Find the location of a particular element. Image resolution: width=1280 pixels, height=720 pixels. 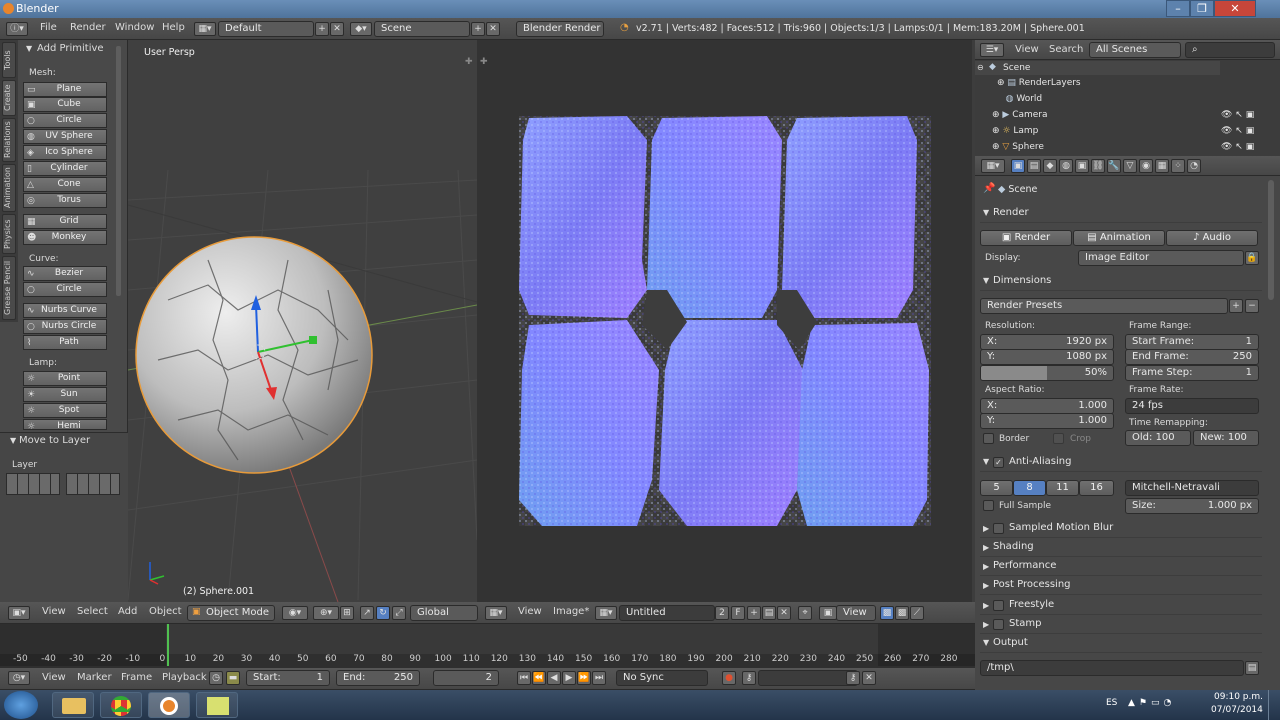

timeline-menu-marker: Marker is located at coordinates (94, 677).